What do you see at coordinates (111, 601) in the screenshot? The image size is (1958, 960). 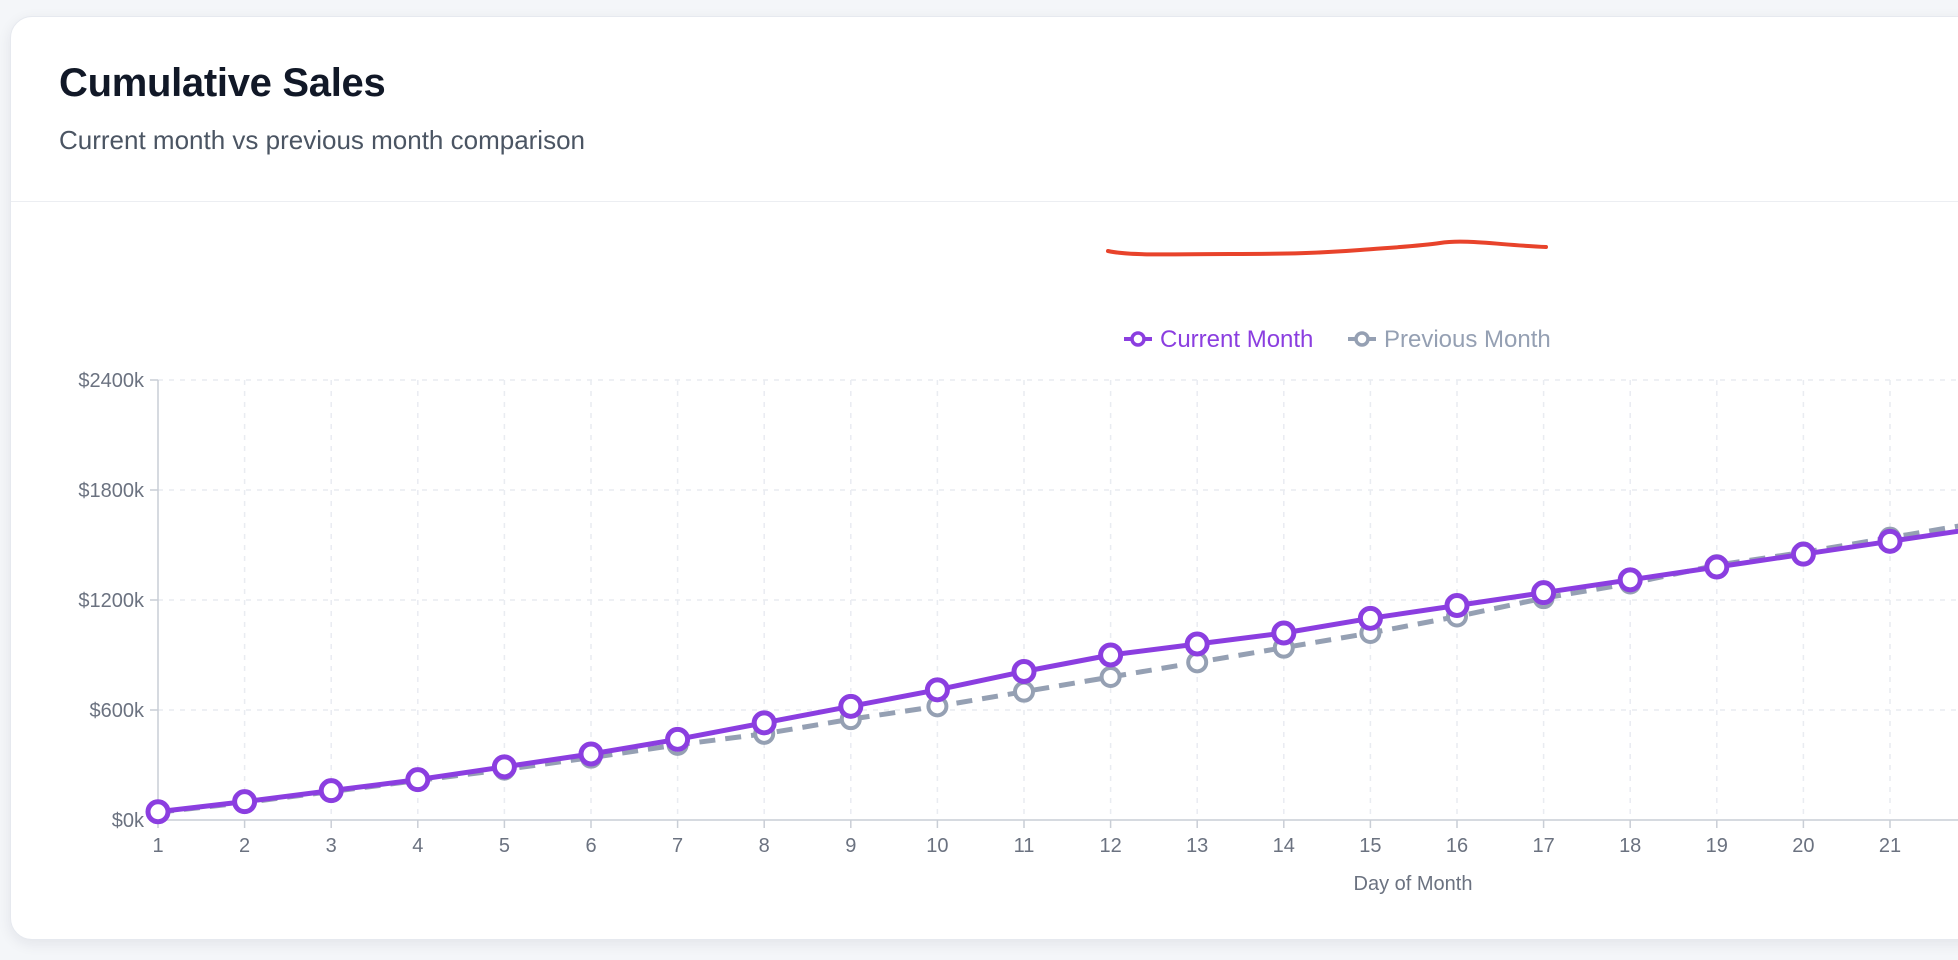 I see `y-tick-label: $1200k` at bounding box center [111, 601].